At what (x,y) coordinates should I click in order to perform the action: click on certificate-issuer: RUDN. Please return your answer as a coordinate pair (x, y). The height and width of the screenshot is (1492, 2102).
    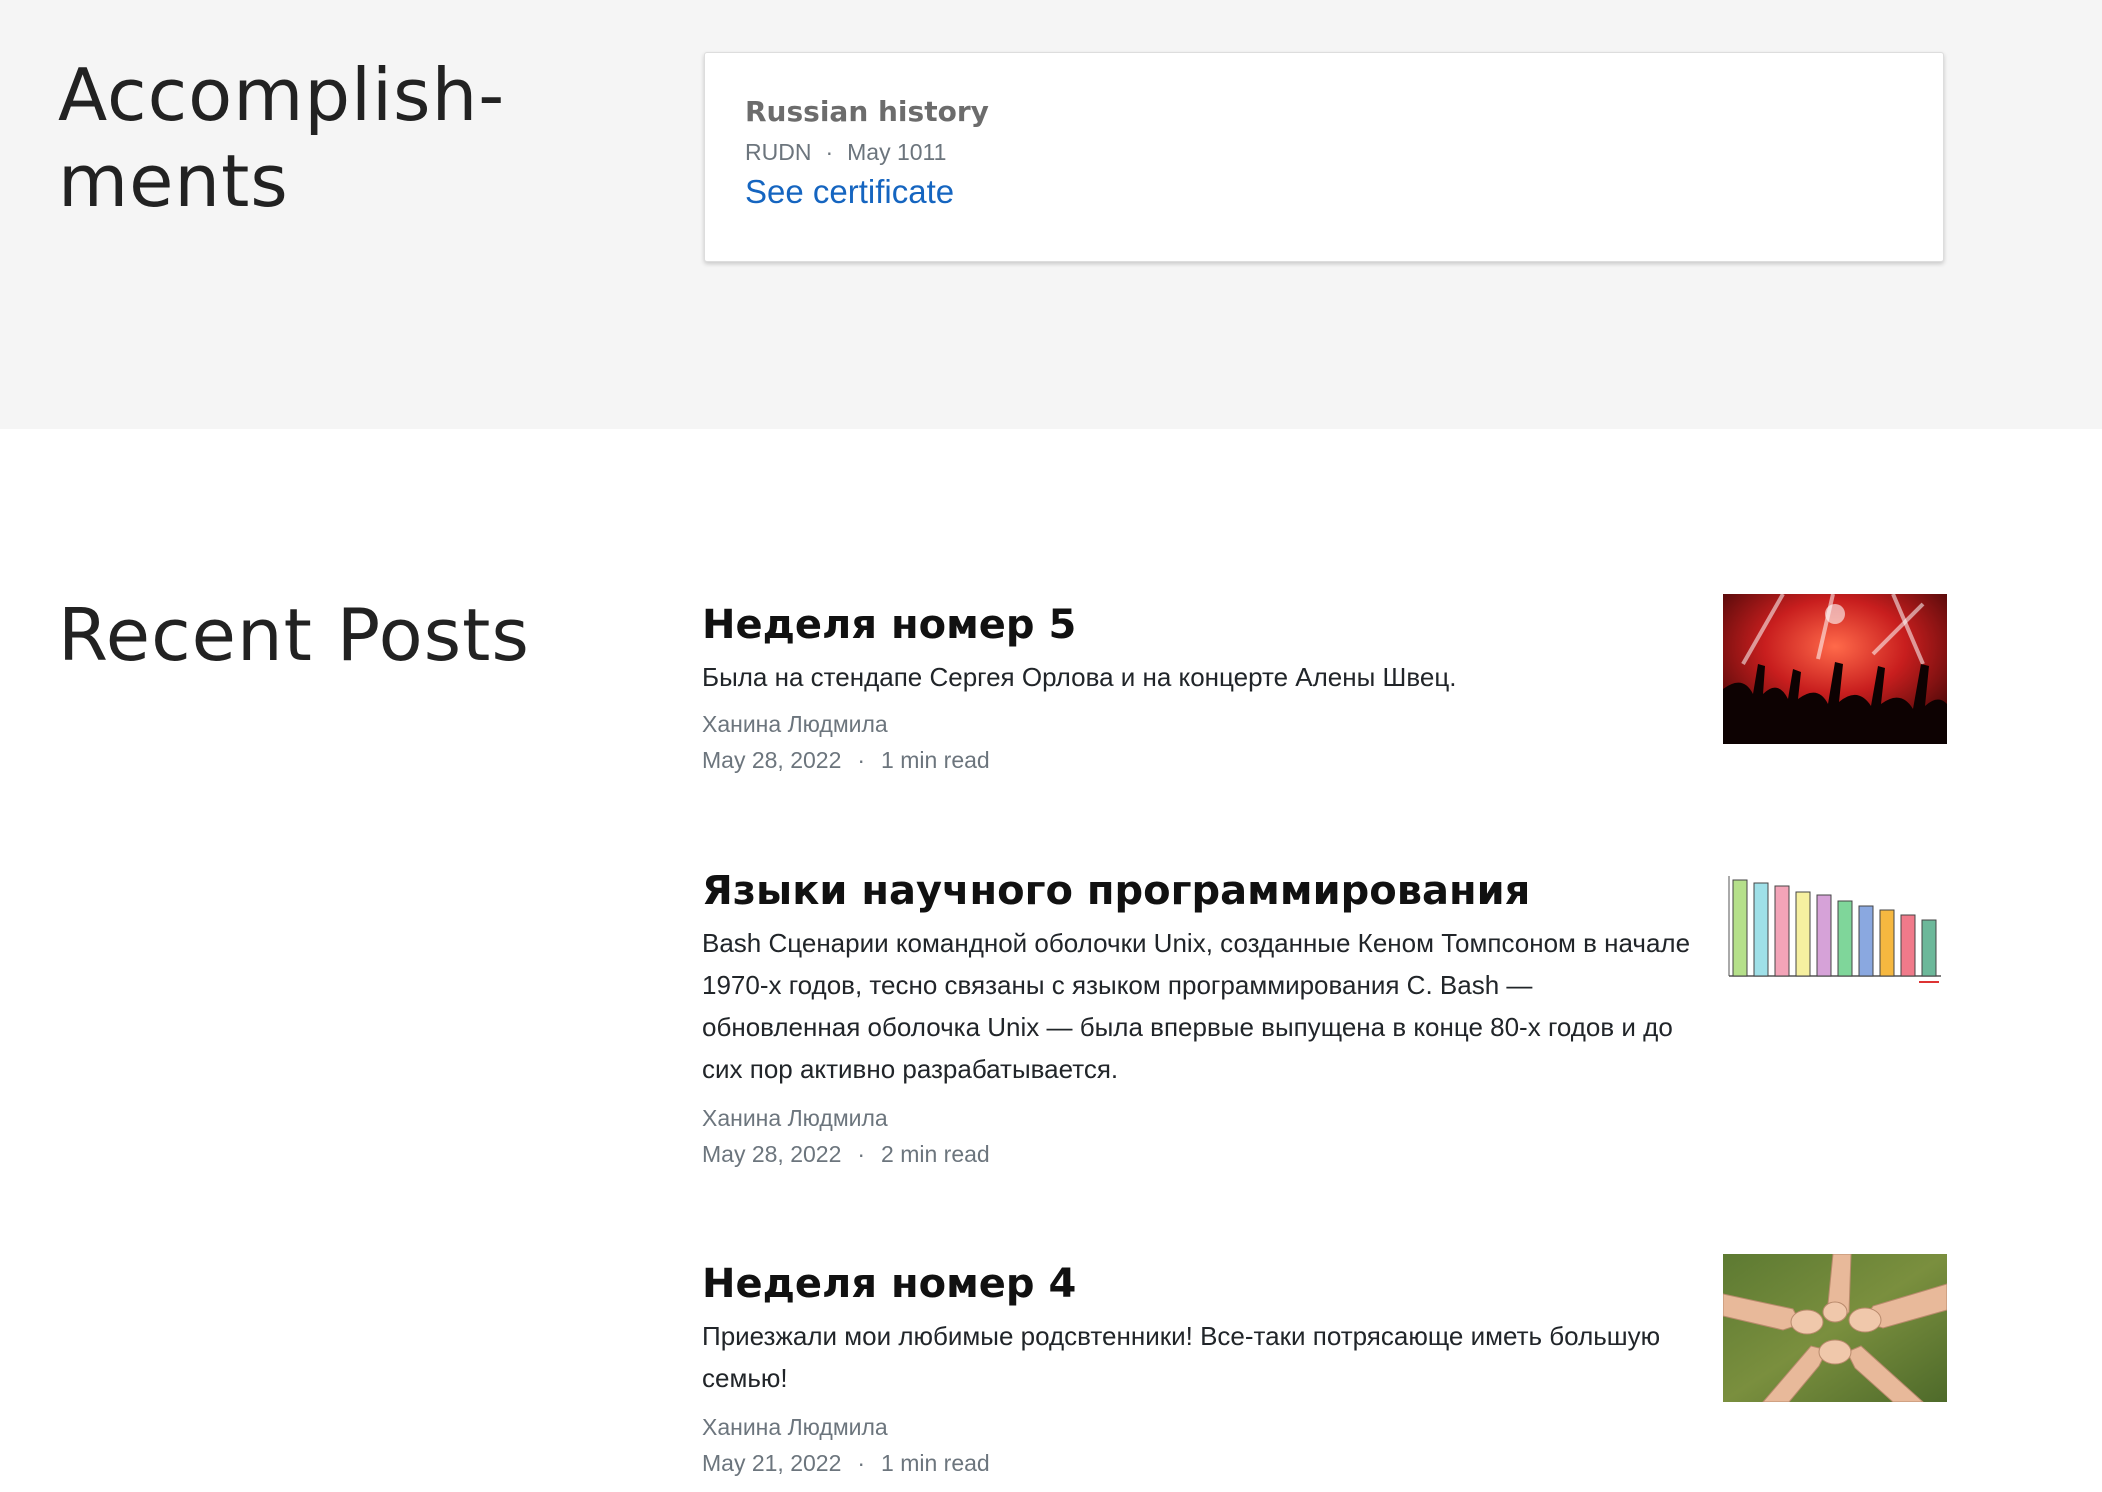
    Looking at the image, I should click on (778, 152).